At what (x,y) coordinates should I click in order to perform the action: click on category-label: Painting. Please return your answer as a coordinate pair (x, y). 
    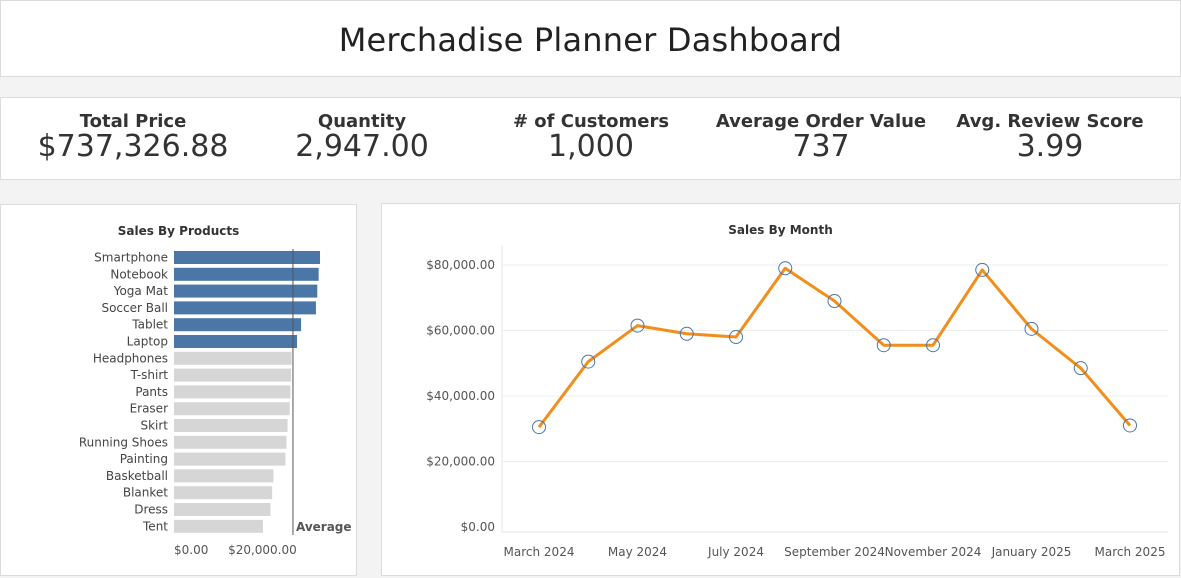
    Looking at the image, I should click on (144, 459).